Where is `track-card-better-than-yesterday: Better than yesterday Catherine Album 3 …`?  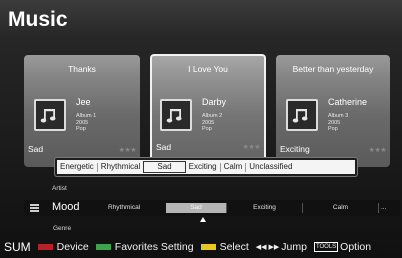
track-card-better-than-yesterday: Better than yesterday Catherine Album 3 … is located at coordinates (333, 111).